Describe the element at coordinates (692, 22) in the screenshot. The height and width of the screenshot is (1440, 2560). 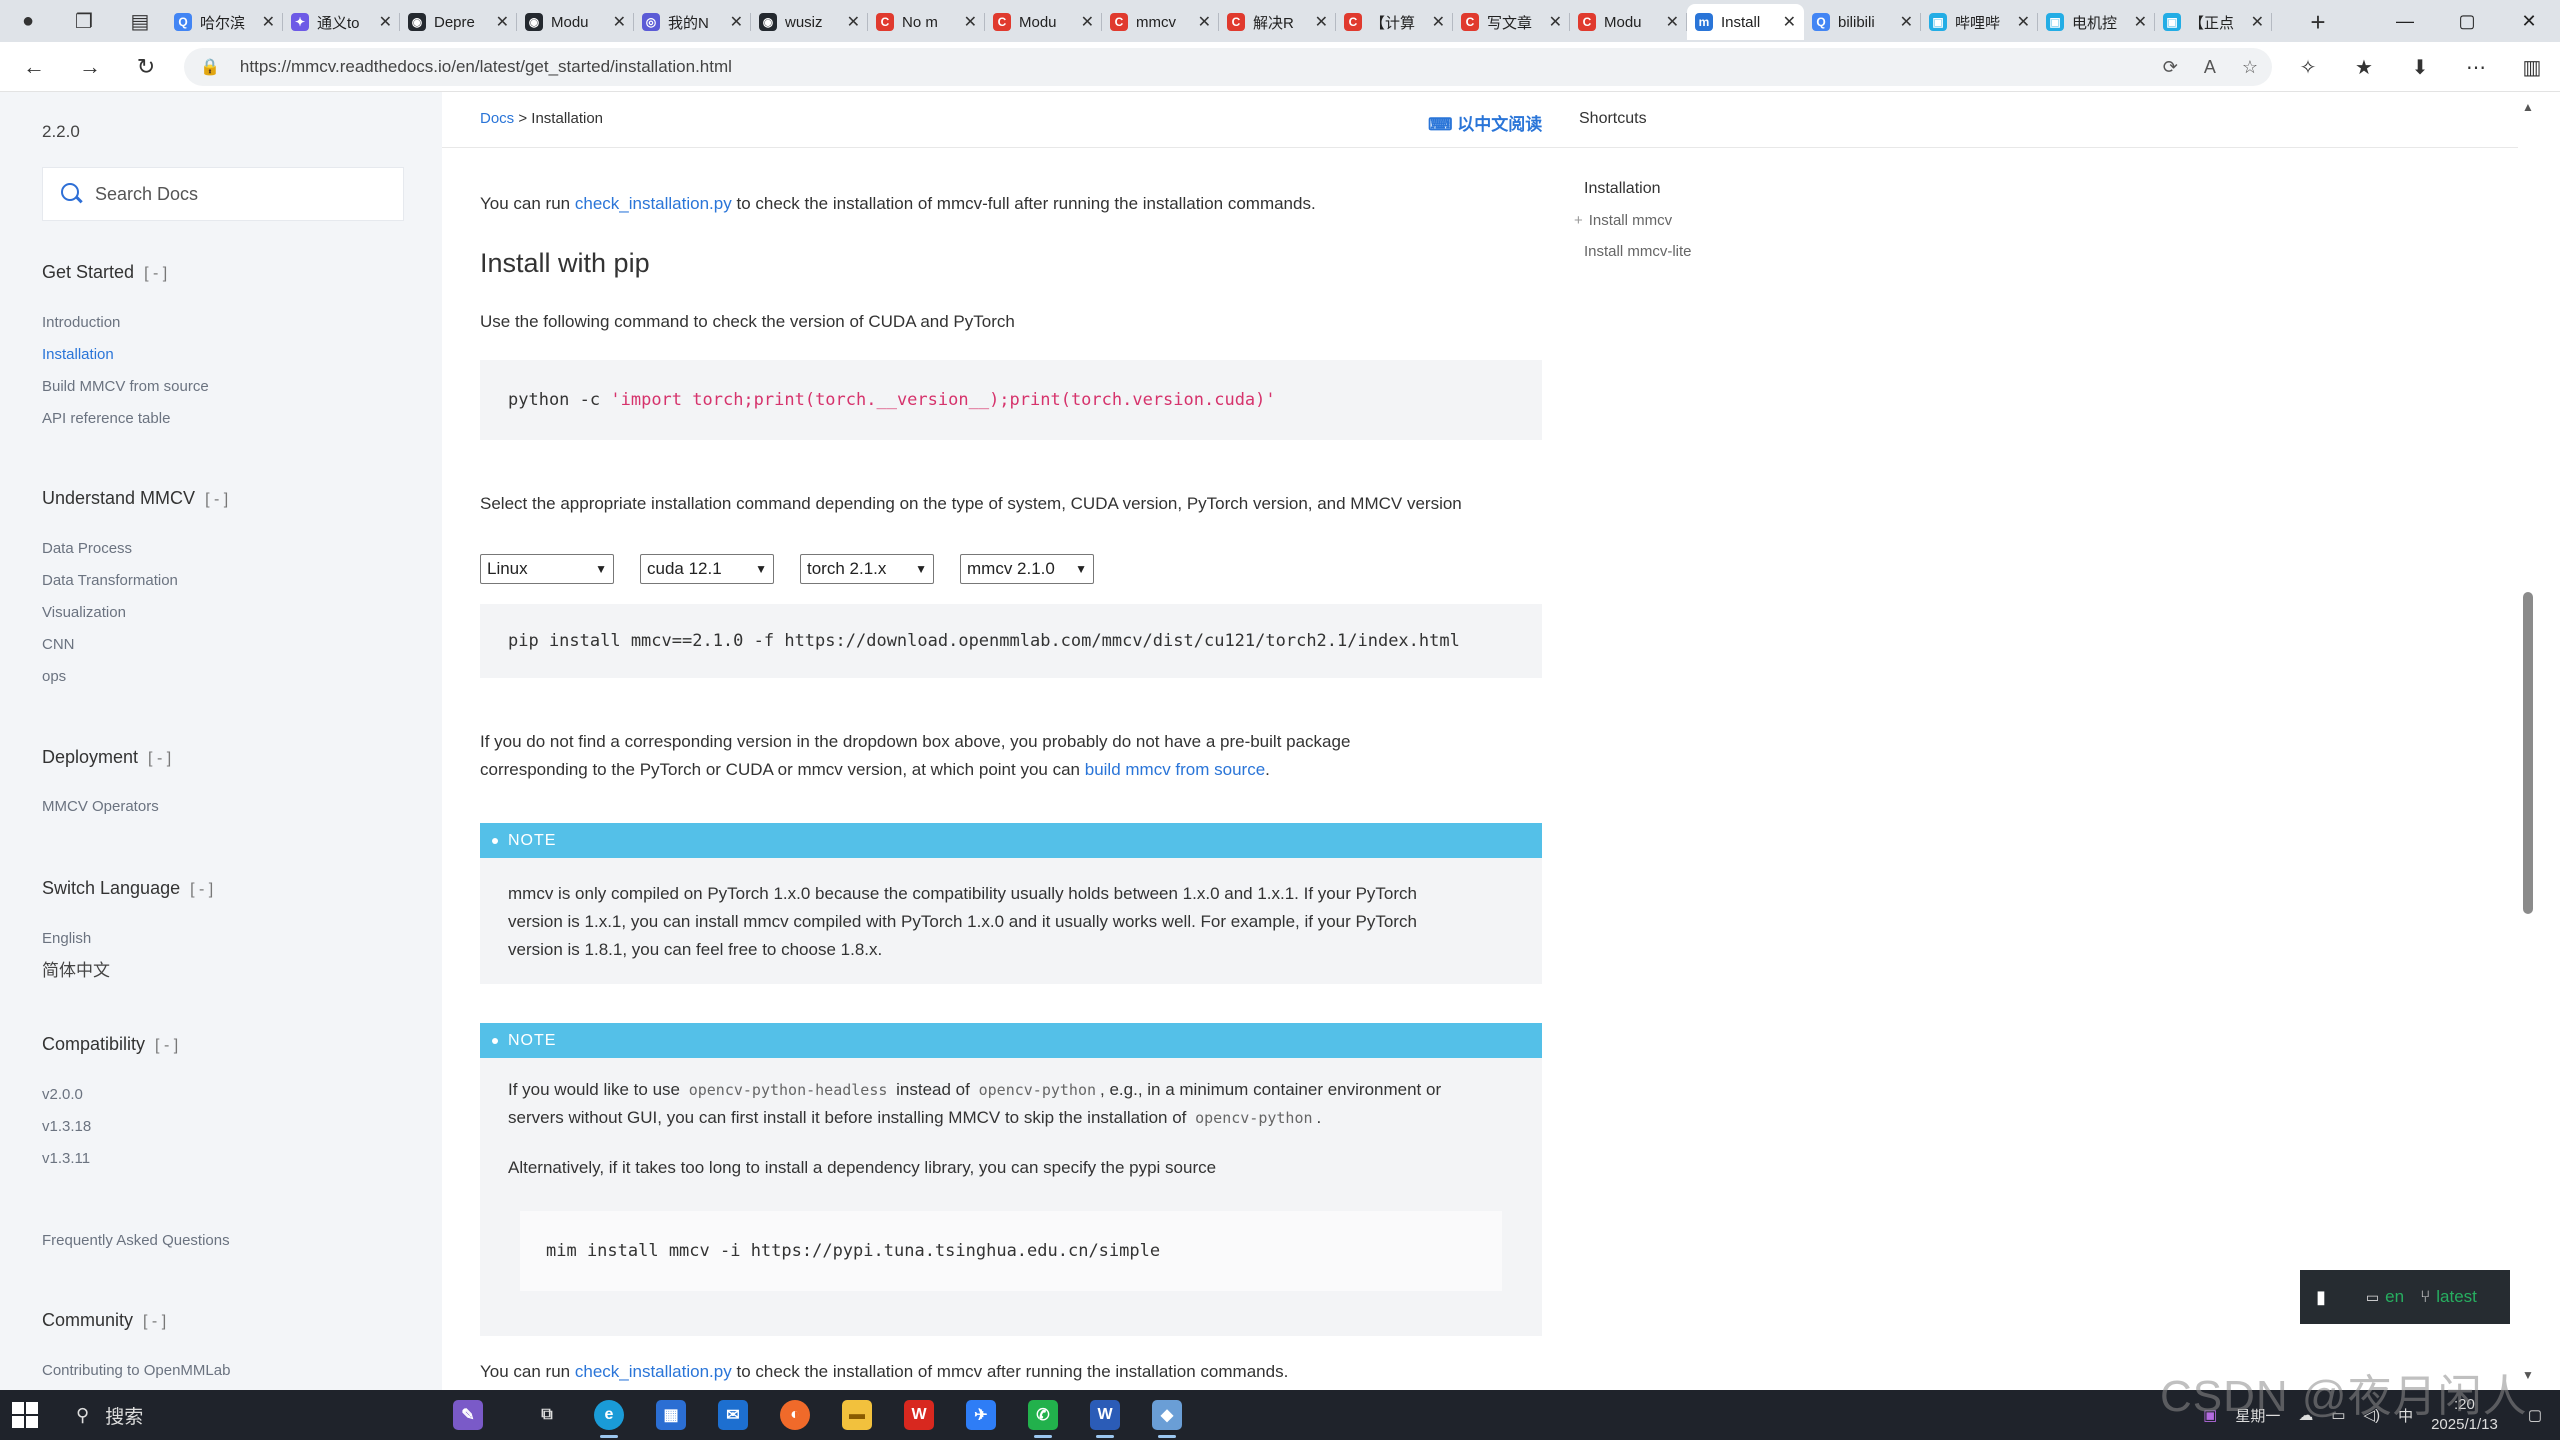
I see `browser-tab: ◎ 我的N ✕` at that location.